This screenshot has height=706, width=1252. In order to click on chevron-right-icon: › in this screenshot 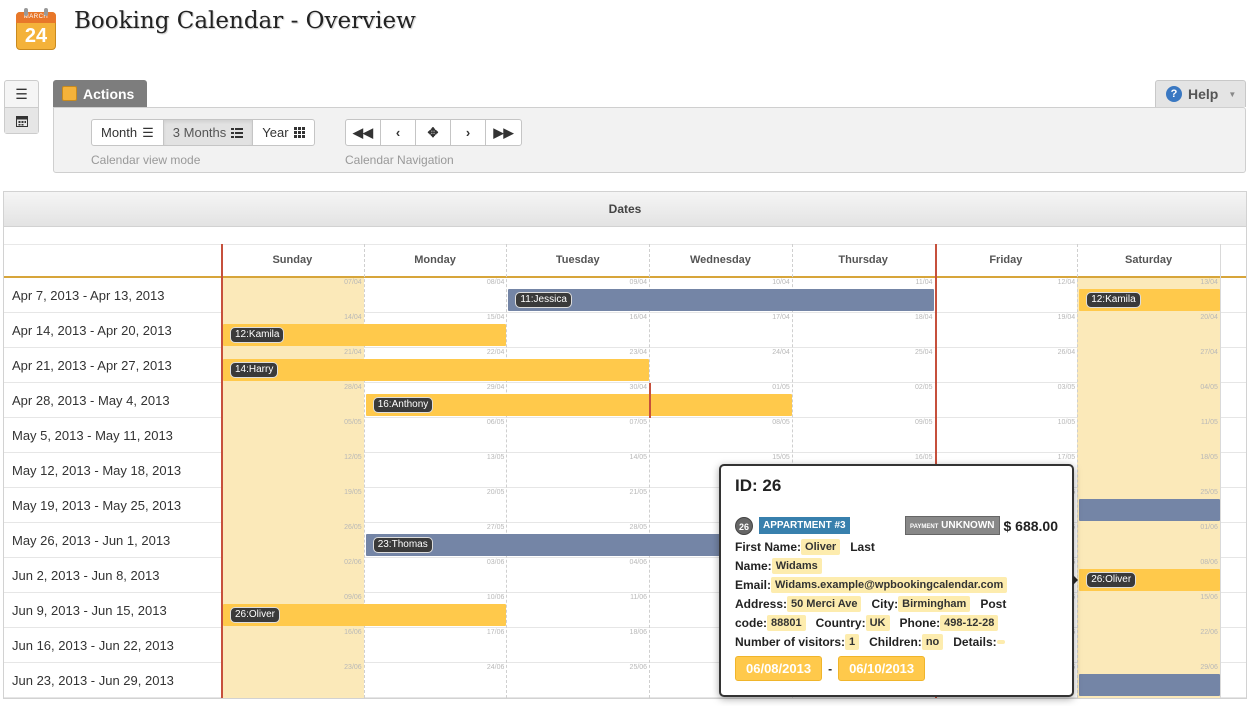, I will do `click(468, 132)`.